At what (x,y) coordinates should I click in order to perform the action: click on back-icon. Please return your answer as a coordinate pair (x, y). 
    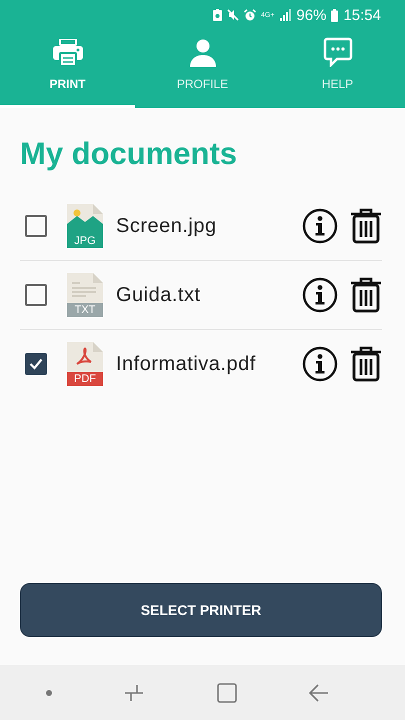
    Looking at the image, I should click on (318, 693).